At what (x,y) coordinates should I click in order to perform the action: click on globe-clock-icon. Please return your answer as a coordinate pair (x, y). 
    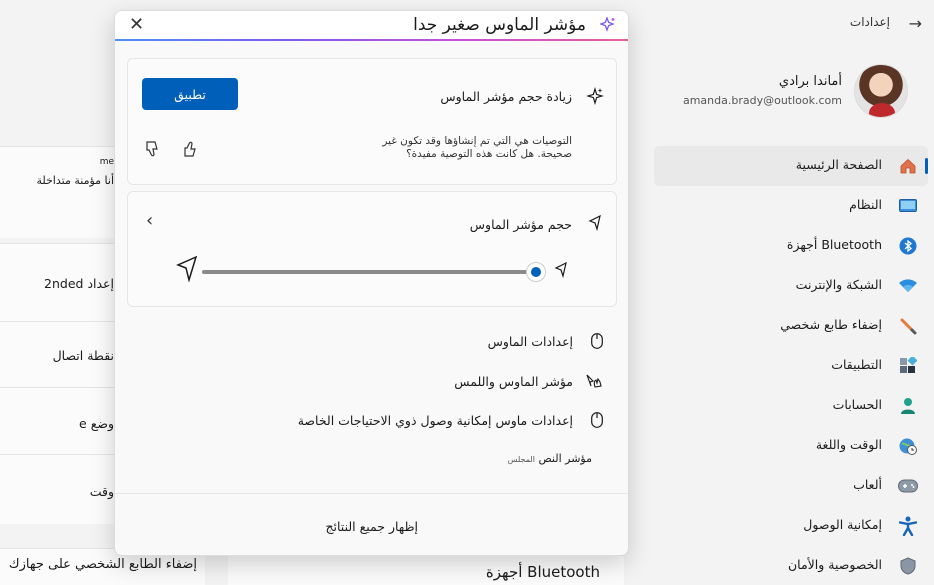
    Looking at the image, I should click on (908, 446).